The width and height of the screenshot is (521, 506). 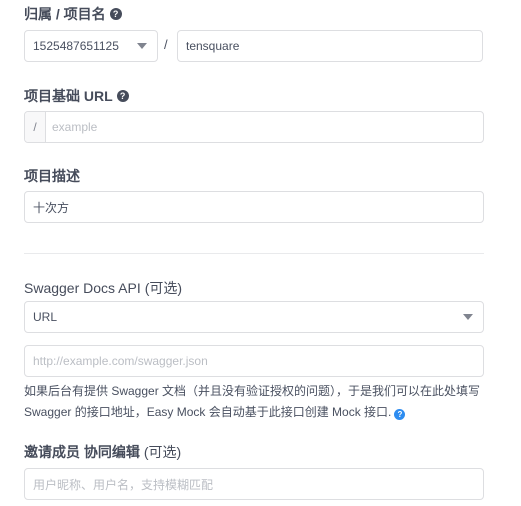 I want to click on description-input: 十次方, so click(x=254, y=207).